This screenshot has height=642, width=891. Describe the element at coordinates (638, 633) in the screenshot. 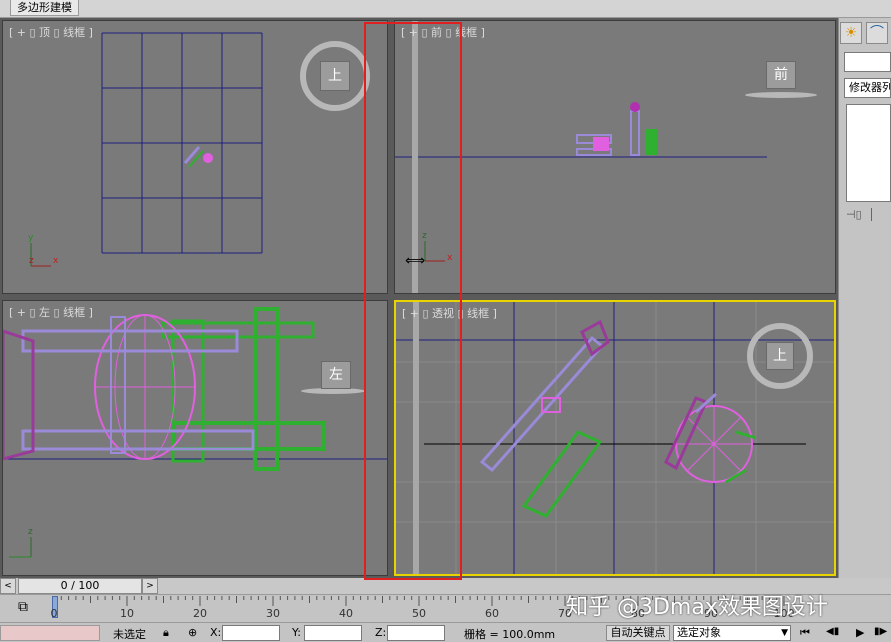

I see `auto-key-button: 自动关键点` at that location.